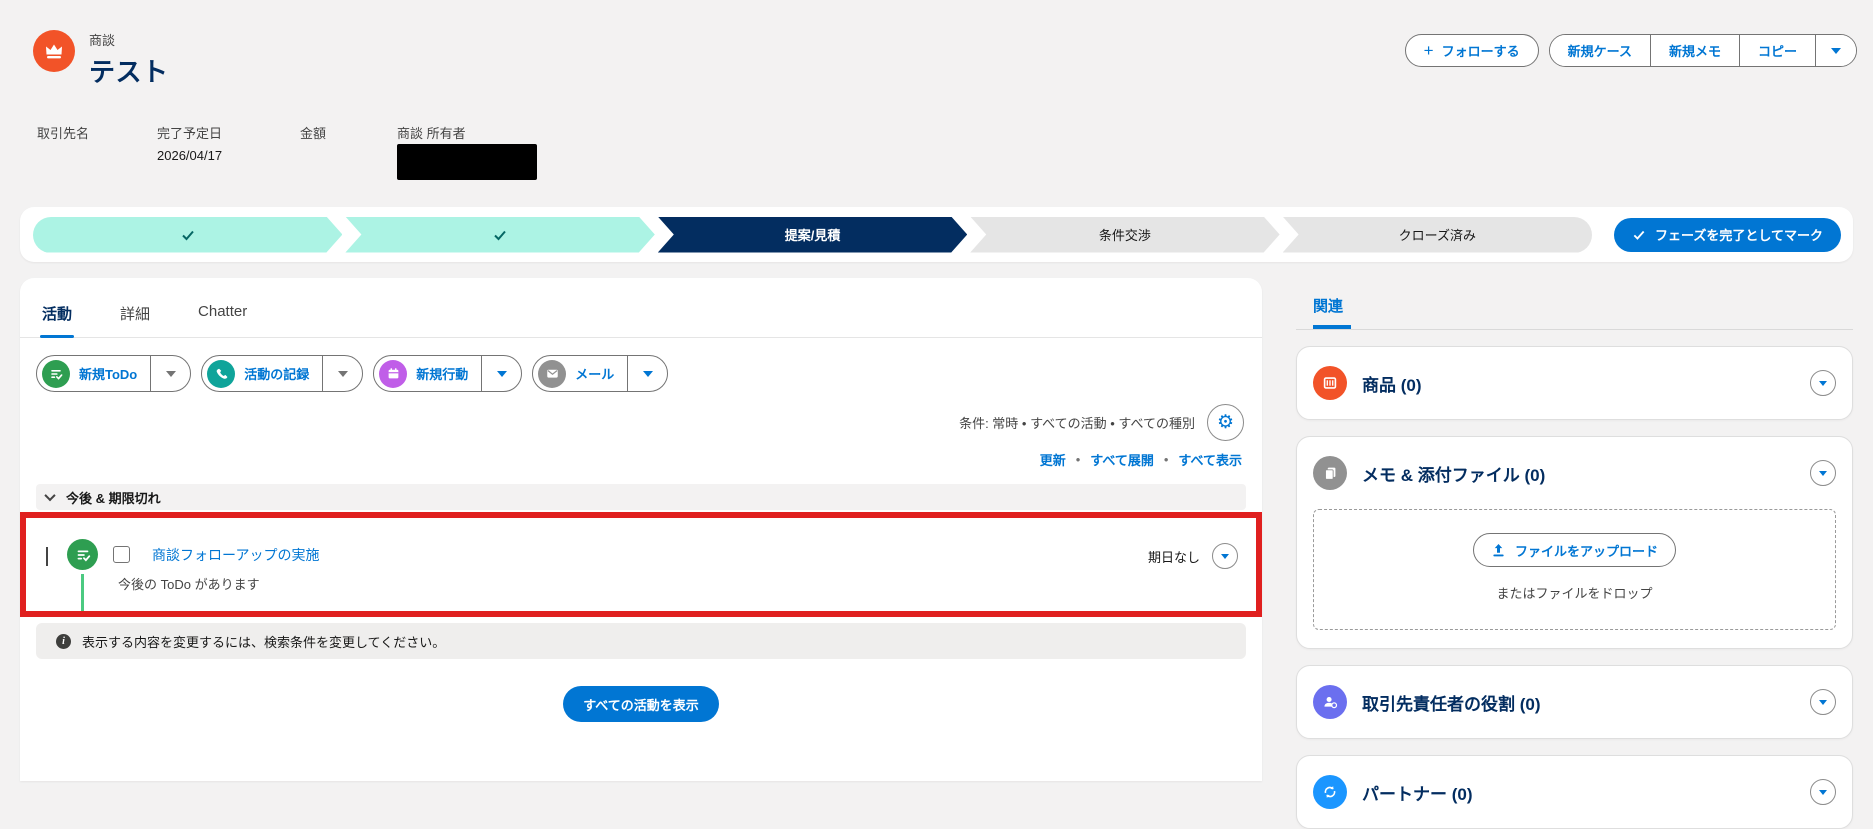  Describe the element at coordinates (189, 584) in the screenshot. I see `task-subtitle: 今後の ToDo があります` at that location.